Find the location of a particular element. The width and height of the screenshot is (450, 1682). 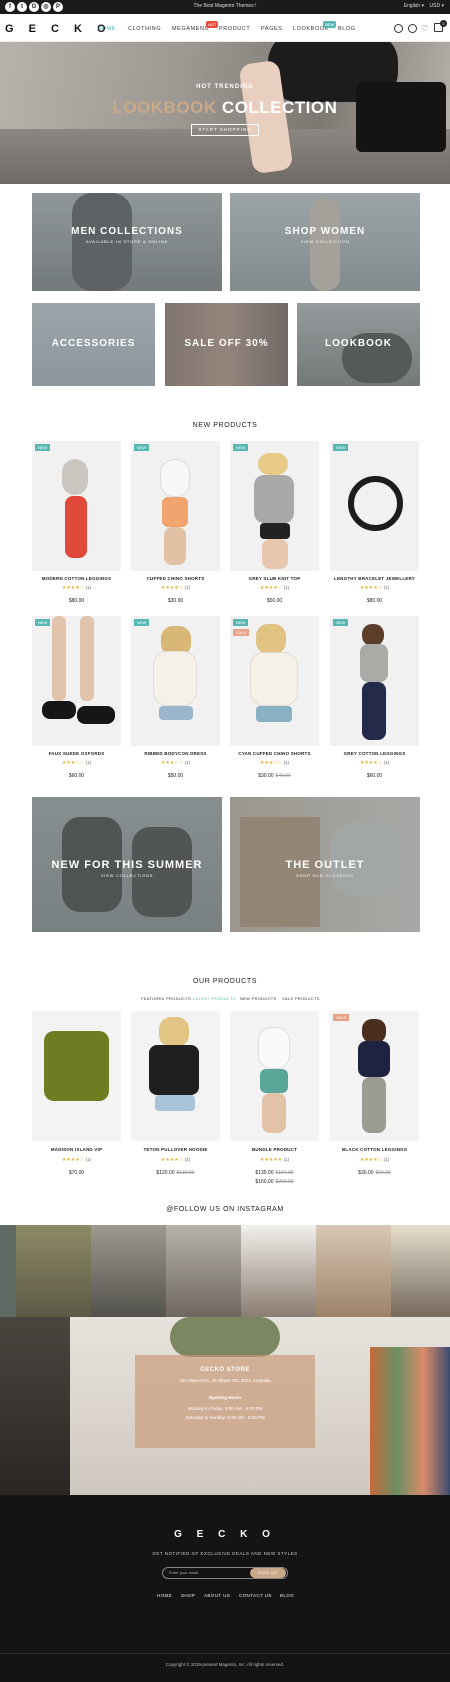

sign-up-button: SIGN UP is located at coordinates (268, 1573).